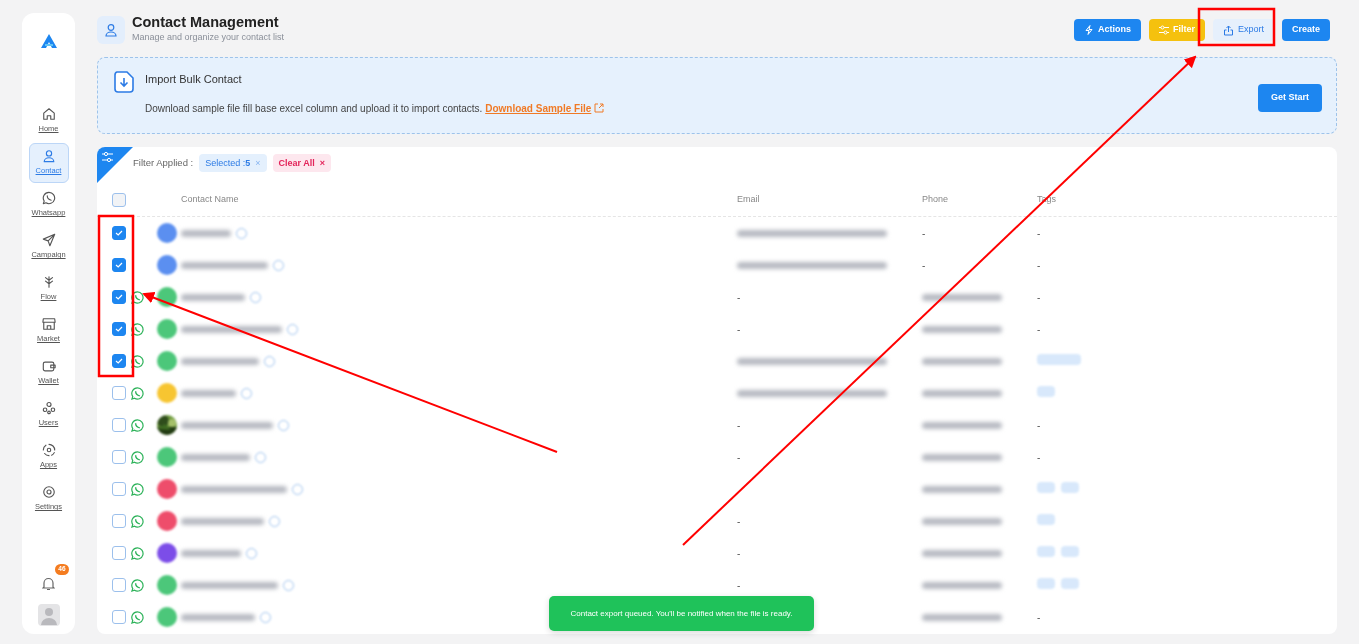 This screenshot has width=1359, height=644. What do you see at coordinates (314, 108) in the screenshot?
I see `banner-description: Download sample file fill base excel column and upload it to import contacts.` at bounding box center [314, 108].